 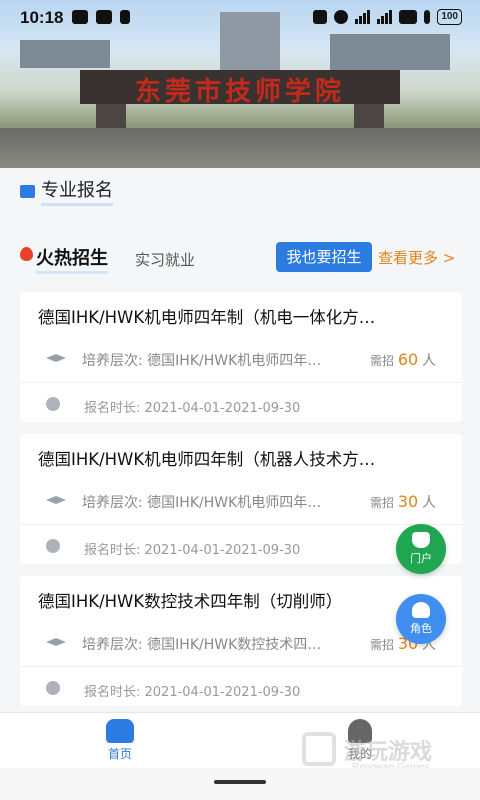 What do you see at coordinates (240, 19) in the screenshot?
I see `status-bar: 10:18 100` at bounding box center [240, 19].